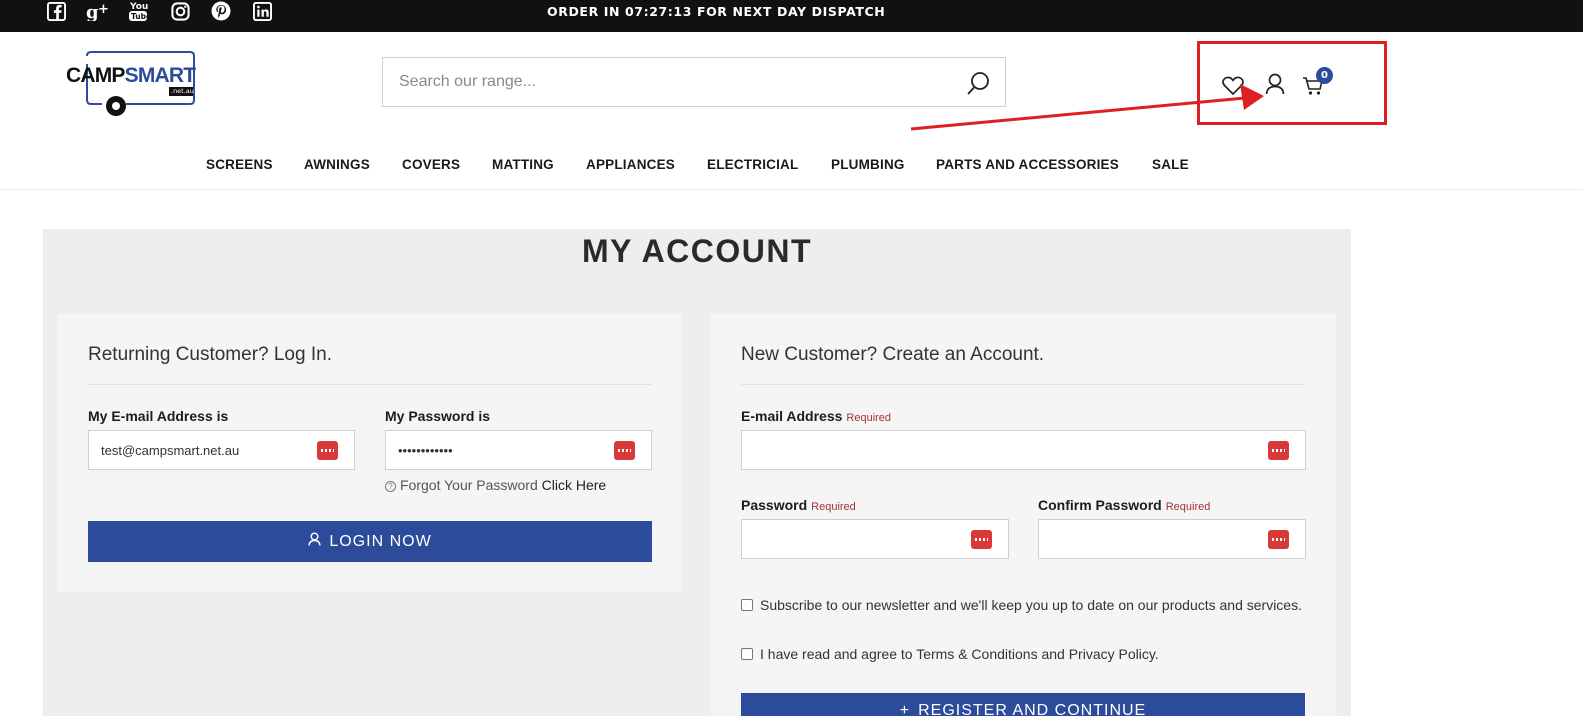 This screenshot has height=716, width=1583. Describe the element at coordinates (221, 11) in the screenshot. I see `pinterest-icon` at that location.